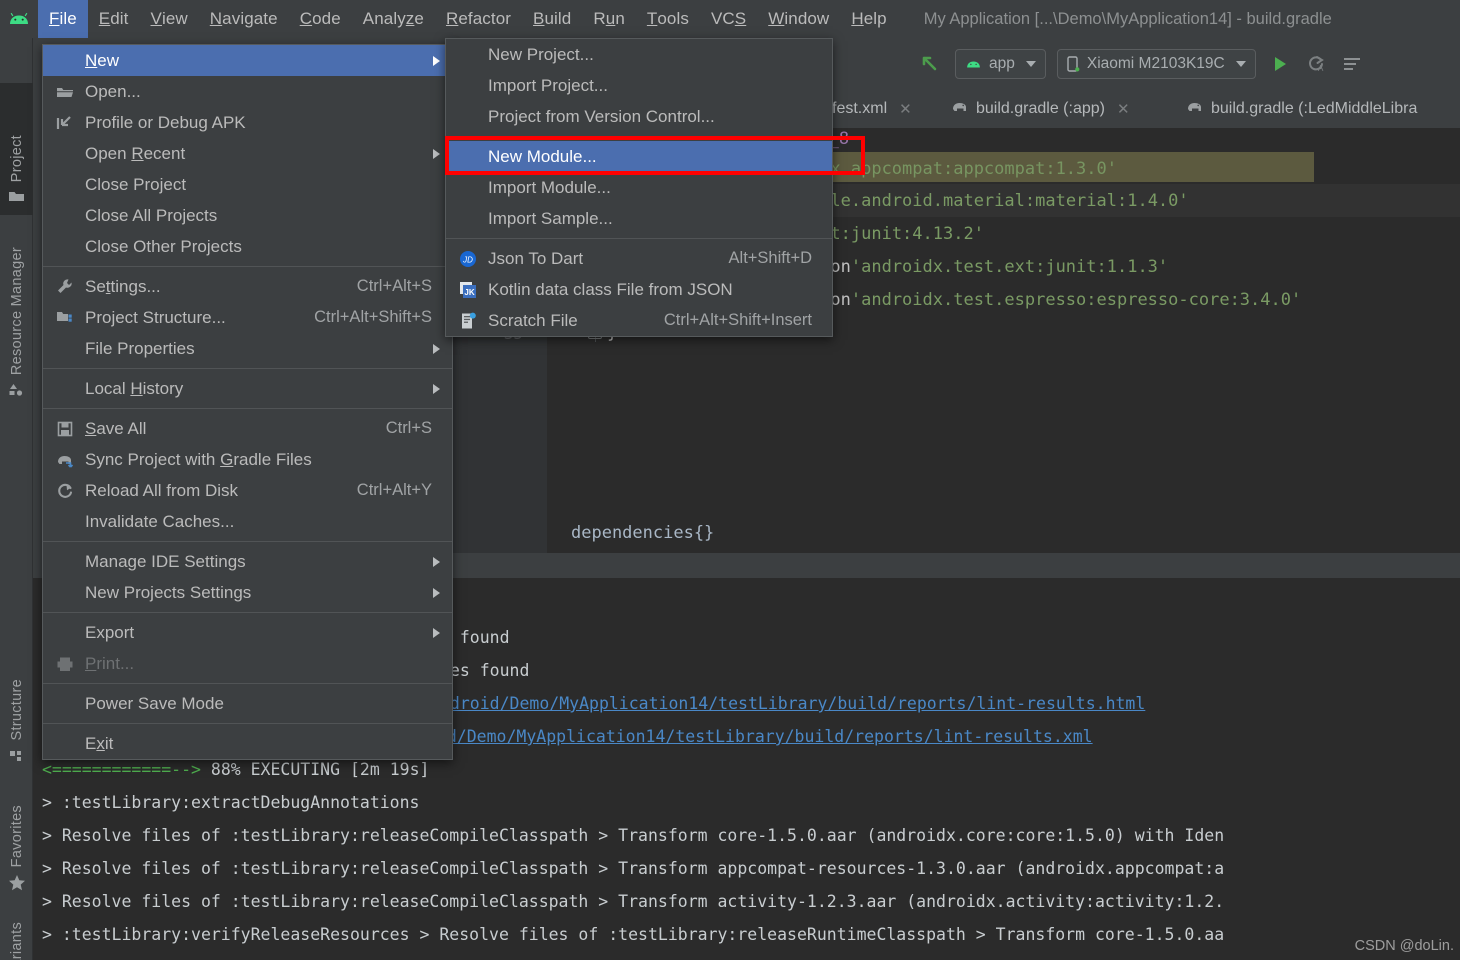  I want to click on menubar-item-navigate: Navigate, so click(244, 19).